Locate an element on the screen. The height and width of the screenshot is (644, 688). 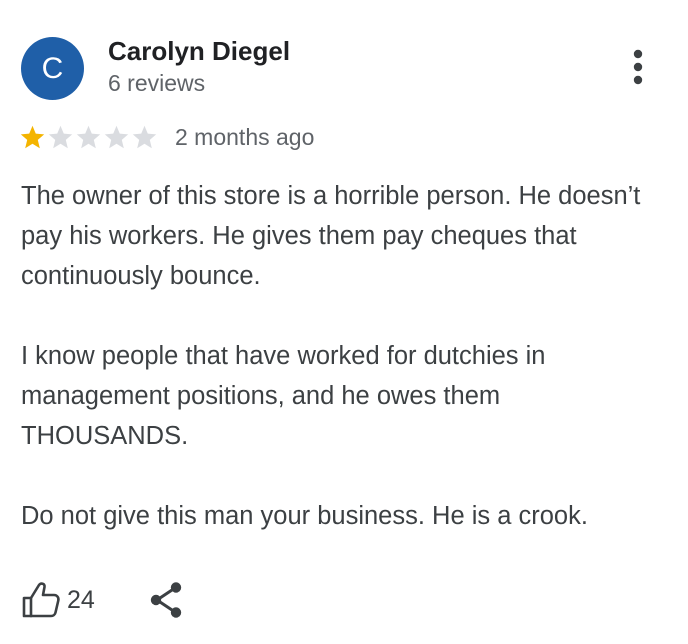
reviewer-name: Carolyn Diegel is located at coordinates (199, 51).